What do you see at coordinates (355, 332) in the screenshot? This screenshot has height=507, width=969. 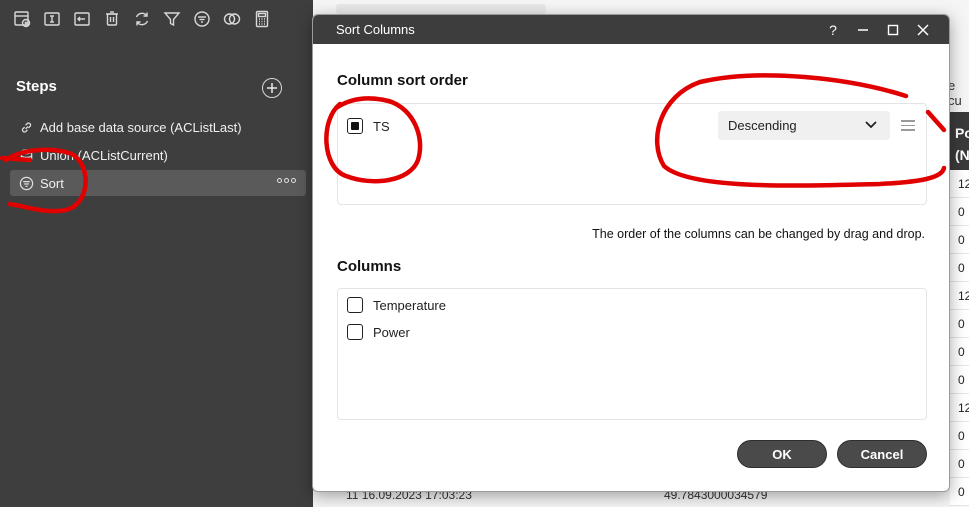 I see `power-checkbox` at bounding box center [355, 332].